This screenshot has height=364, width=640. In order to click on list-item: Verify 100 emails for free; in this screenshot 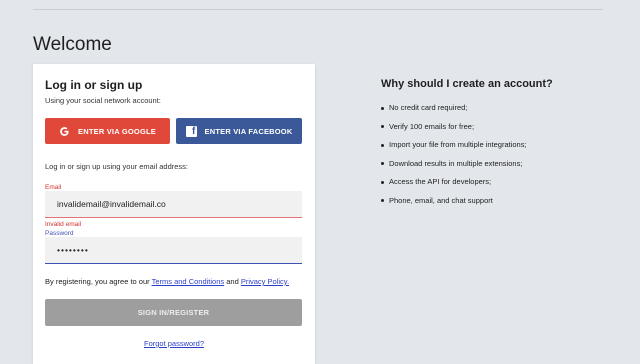, I will do `click(454, 131)`.